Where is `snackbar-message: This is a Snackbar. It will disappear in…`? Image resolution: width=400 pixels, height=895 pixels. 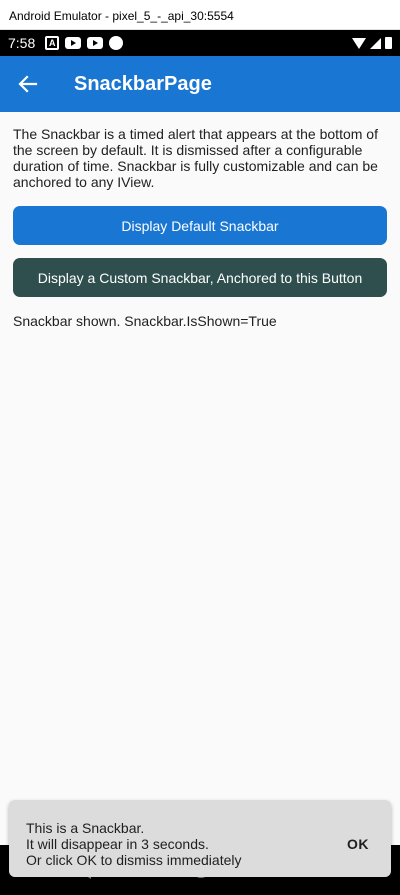
snackbar-message: This is a Snackbar. It will disappear in… is located at coordinates (134, 844).